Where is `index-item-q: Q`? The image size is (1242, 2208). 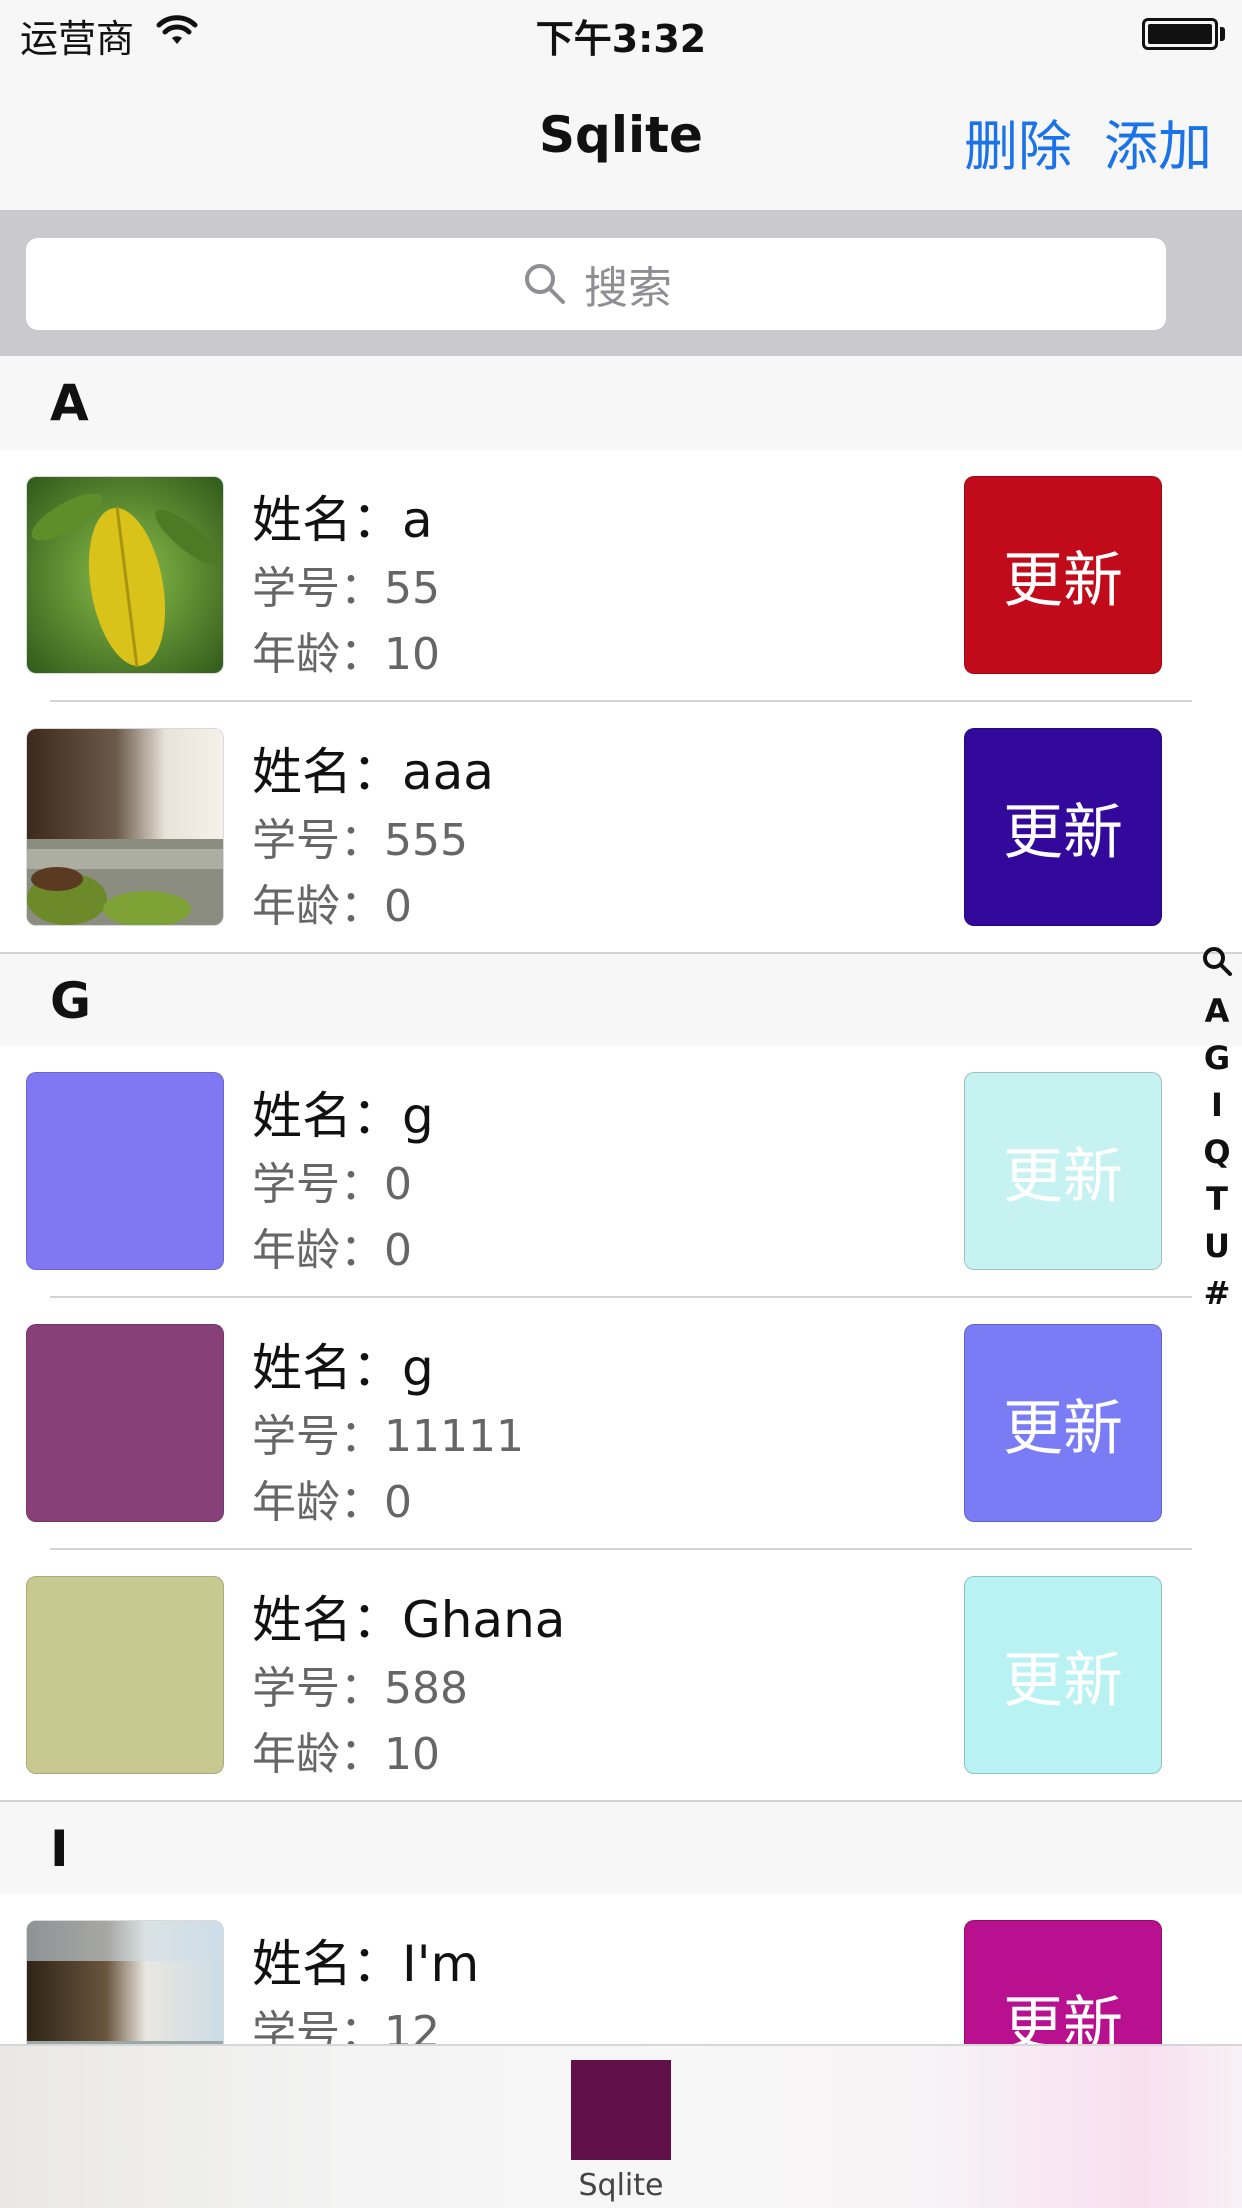 index-item-q: Q is located at coordinates (1216, 1152).